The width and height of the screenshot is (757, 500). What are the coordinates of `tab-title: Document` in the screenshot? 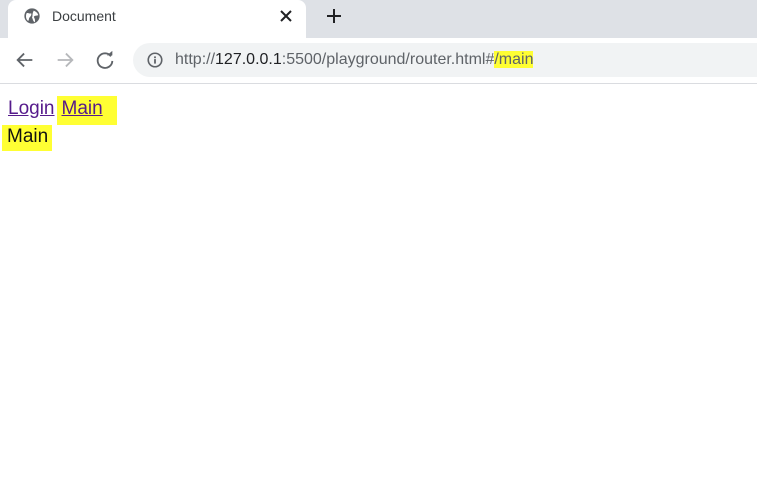 It's located at (84, 16).